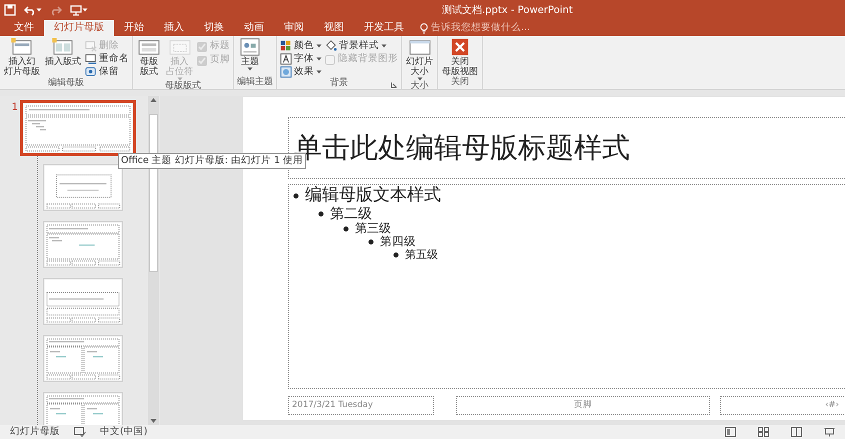  Describe the element at coordinates (368, 59) in the screenshot. I see `checkbox-label: 隐藏背景图形` at that location.